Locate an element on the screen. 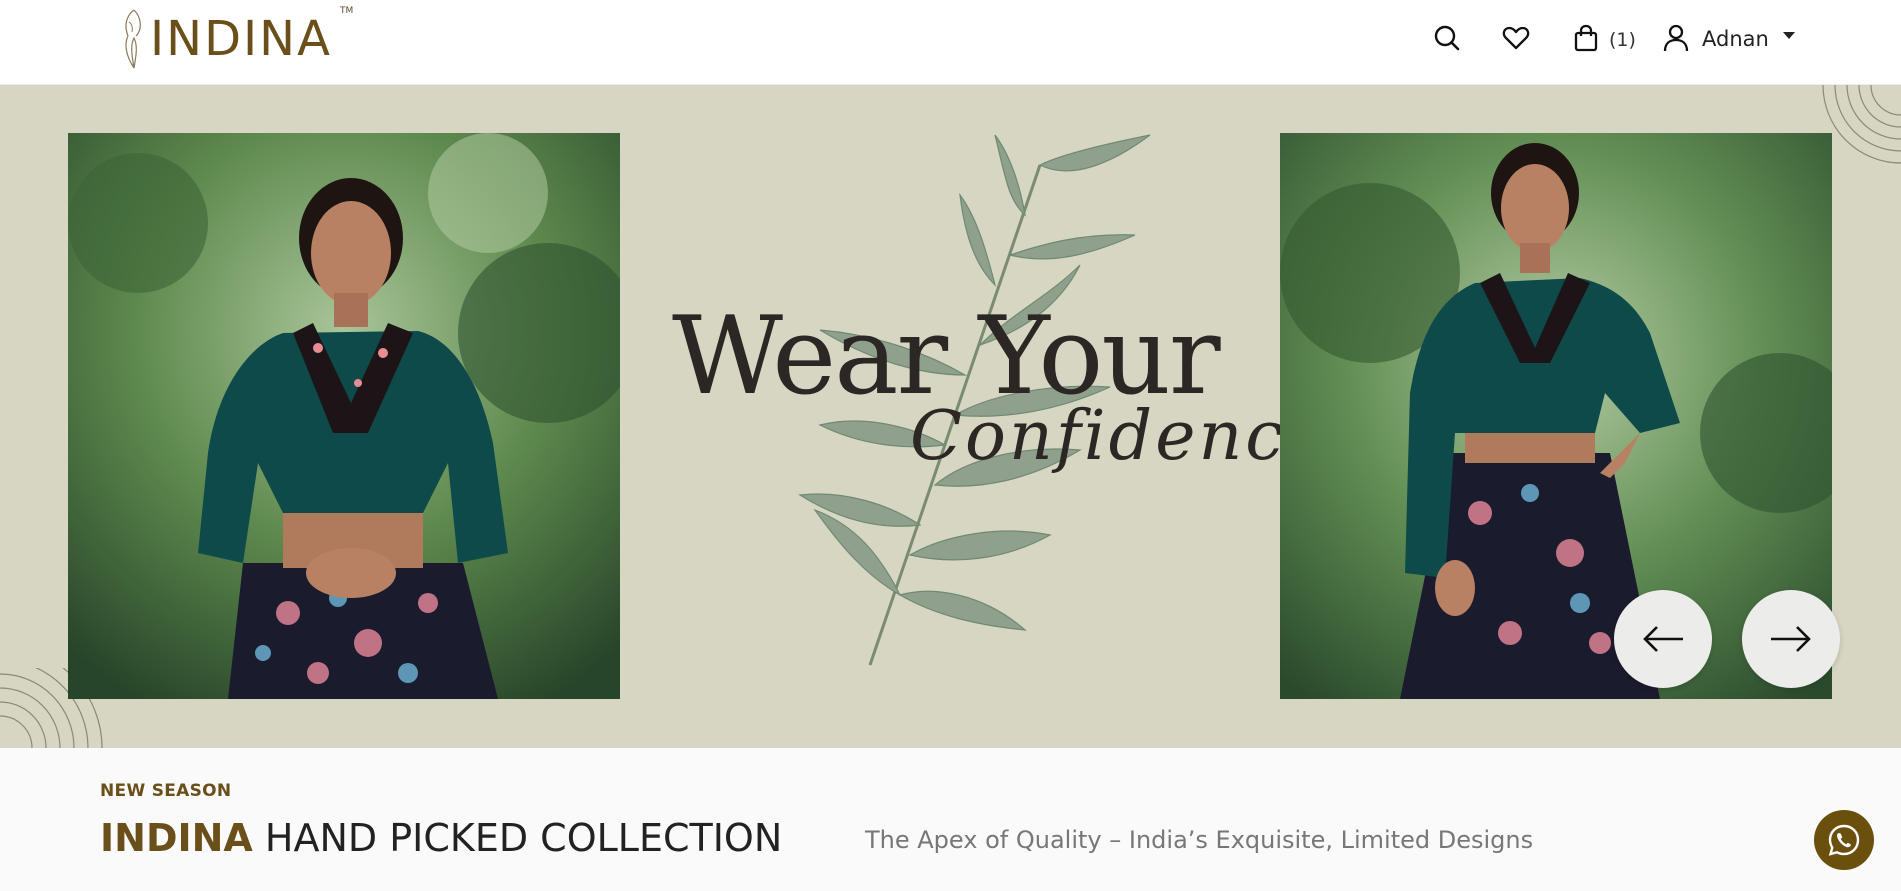 The width and height of the screenshot is (1901, 891). collection-title-brand: INDINA is located at coordinates (176, 838).